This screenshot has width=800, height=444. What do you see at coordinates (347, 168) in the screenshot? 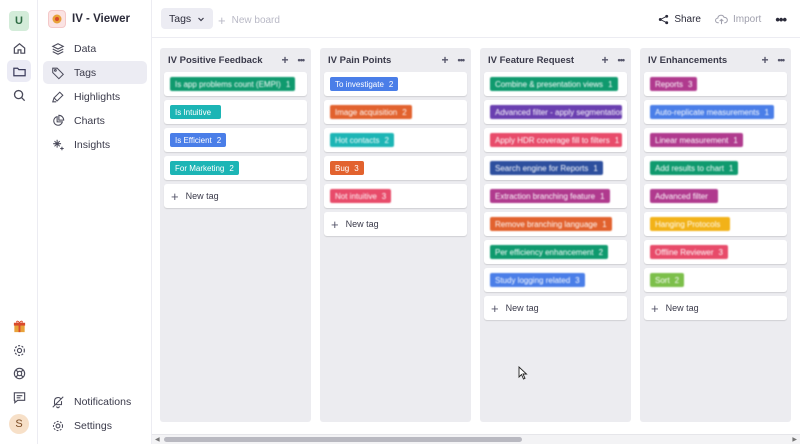
I see `tag-chip: Bug 3` at bounding box center [347, 168].